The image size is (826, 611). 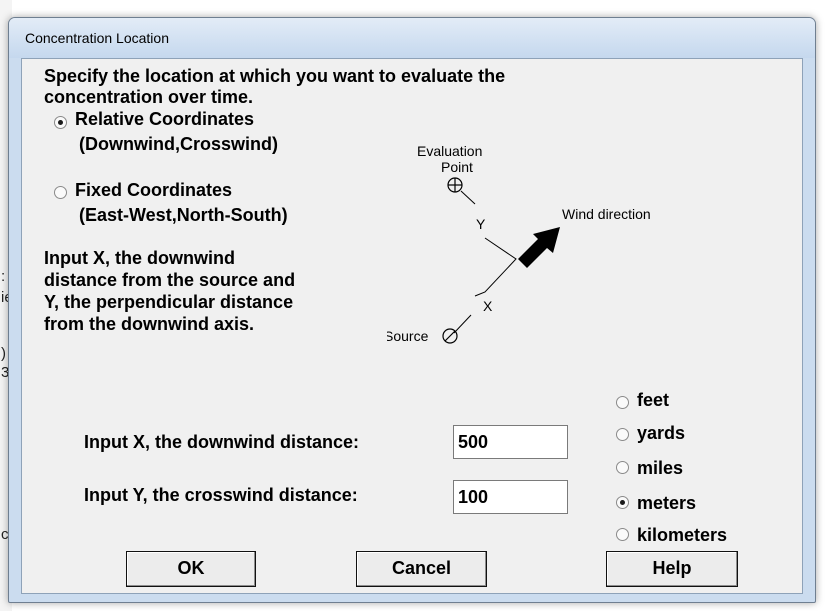 I want to click on fixed-coordinates-label: Fixed Coordinates, so click(x=153, y=190).